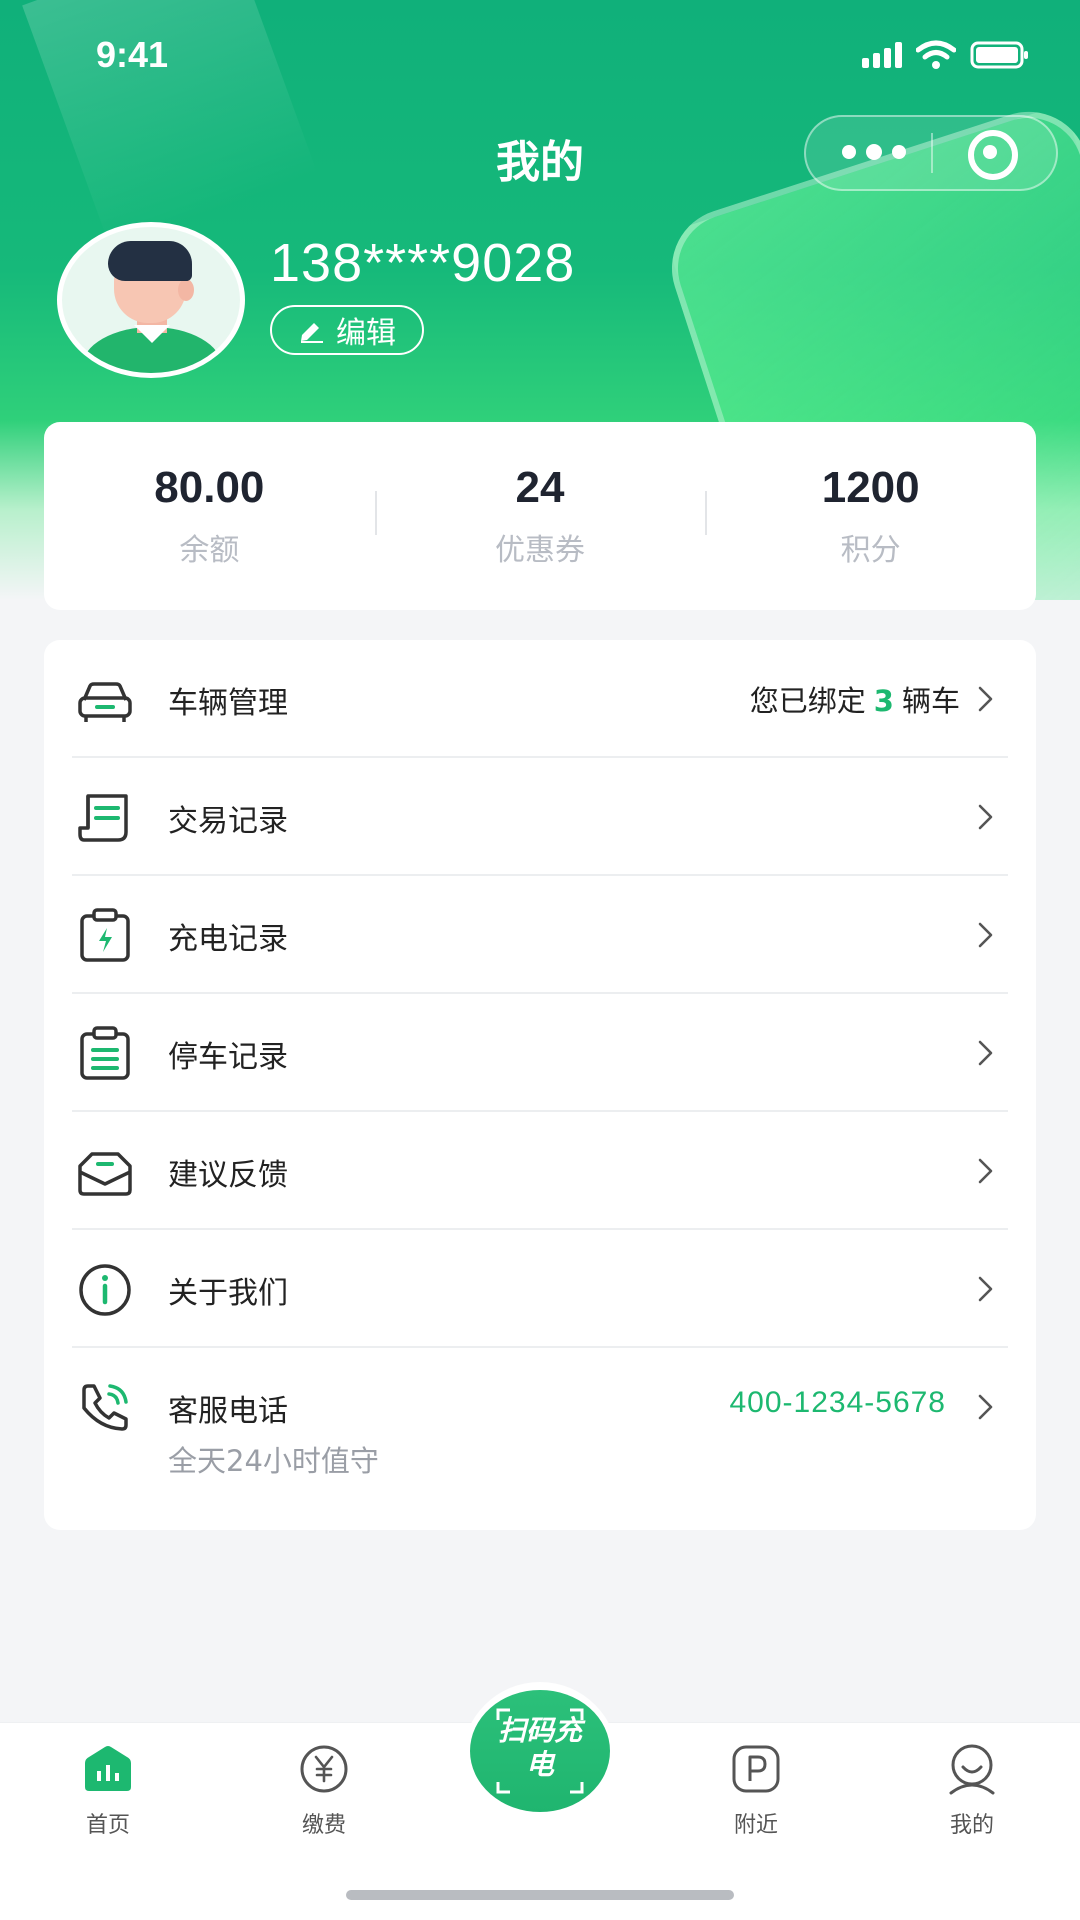  What do you see at coordinates (972, 1769) in the screenshot?
I see `user-icon` at bounding box center [972, 1769].